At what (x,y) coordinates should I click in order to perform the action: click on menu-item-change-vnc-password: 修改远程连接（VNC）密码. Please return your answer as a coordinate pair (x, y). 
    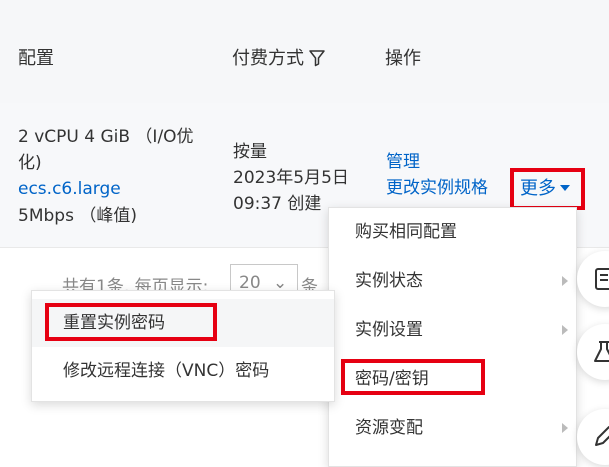
    Looking at the image, I should click on (183, 371).